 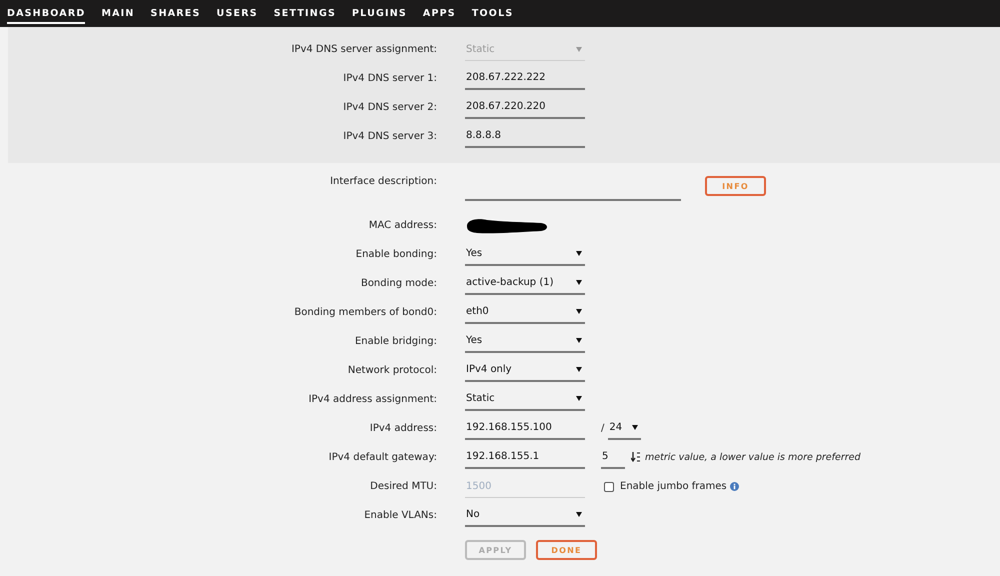 What do you see at coordinates (525, 137) in the screenshot?
I see `input-field: 8.8.8.8` at bounding box center [525, 137].